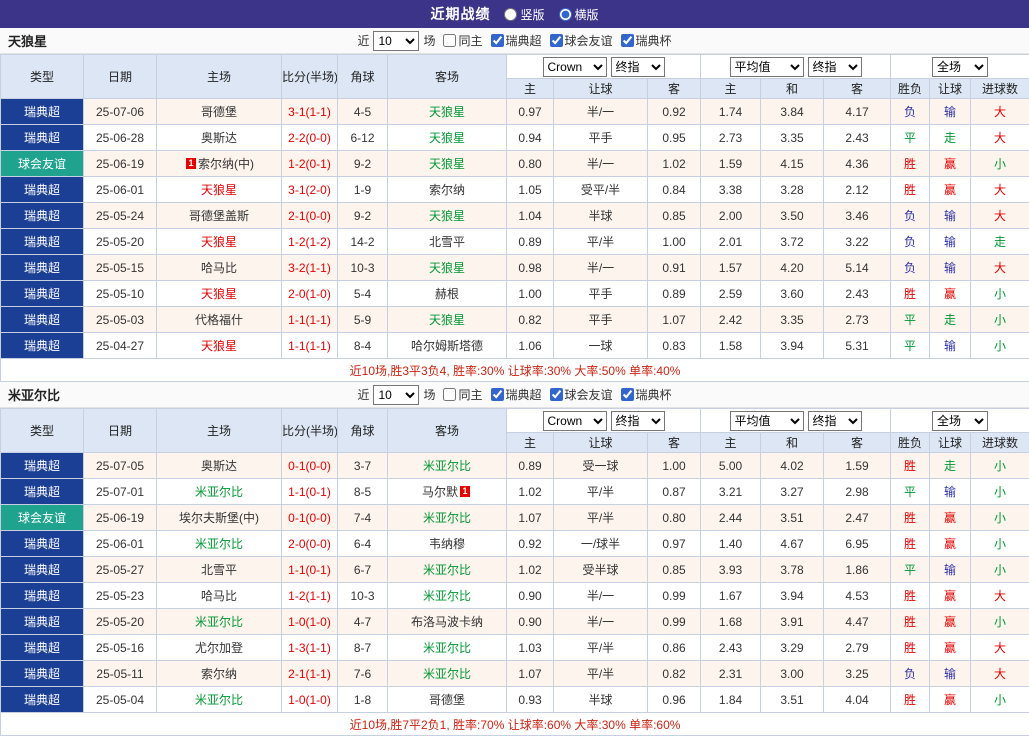 This screenshot has height=736, width=1029. I want to click on home-team-cell: 代格福什, so click(219, 320).